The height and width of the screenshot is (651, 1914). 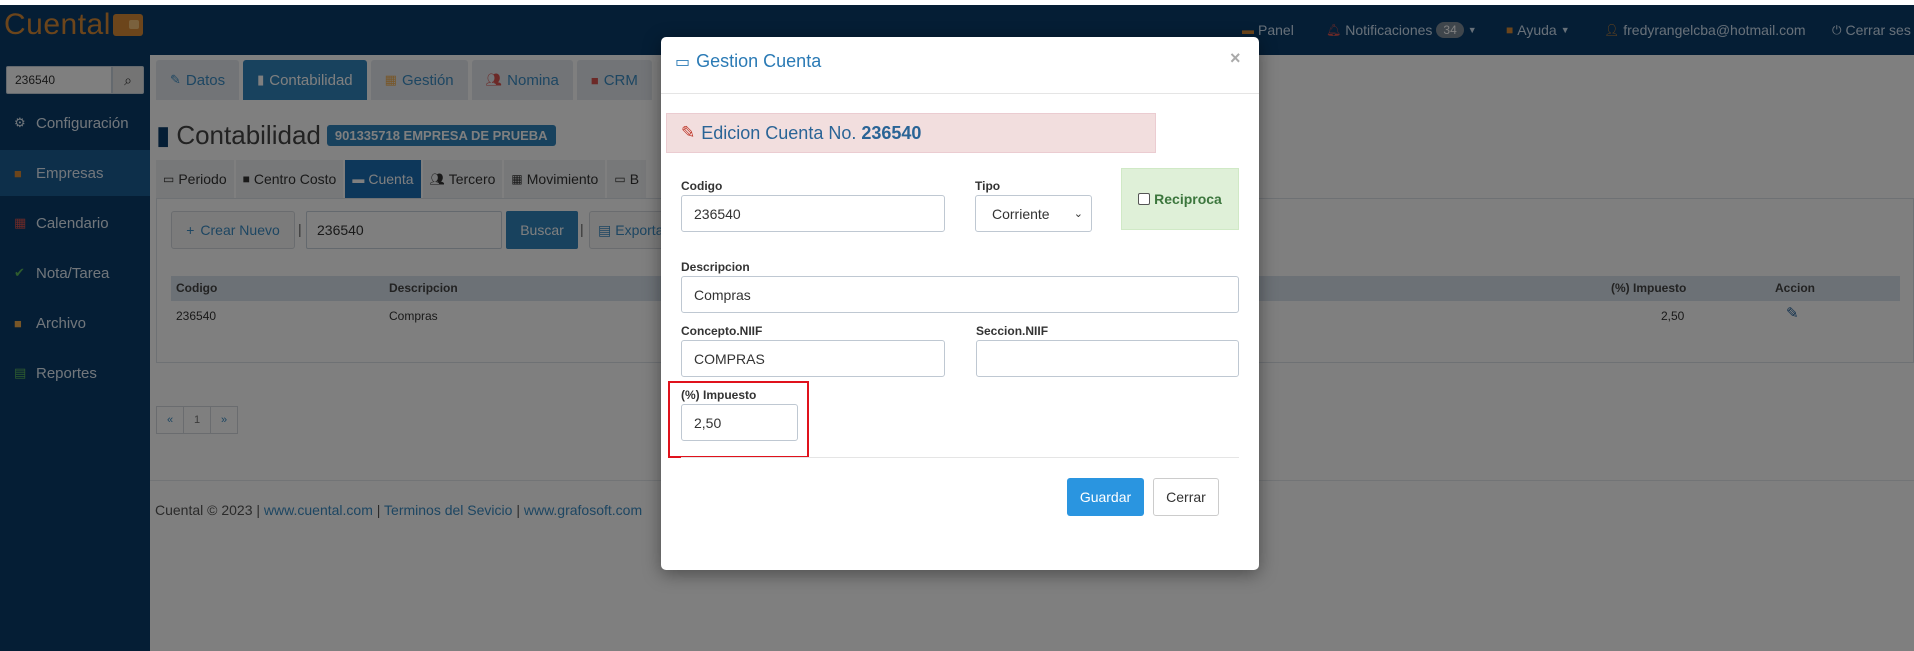 I want to click on edit-account-prefix: Edicion Cuenta No., so click(x=779, y=132).